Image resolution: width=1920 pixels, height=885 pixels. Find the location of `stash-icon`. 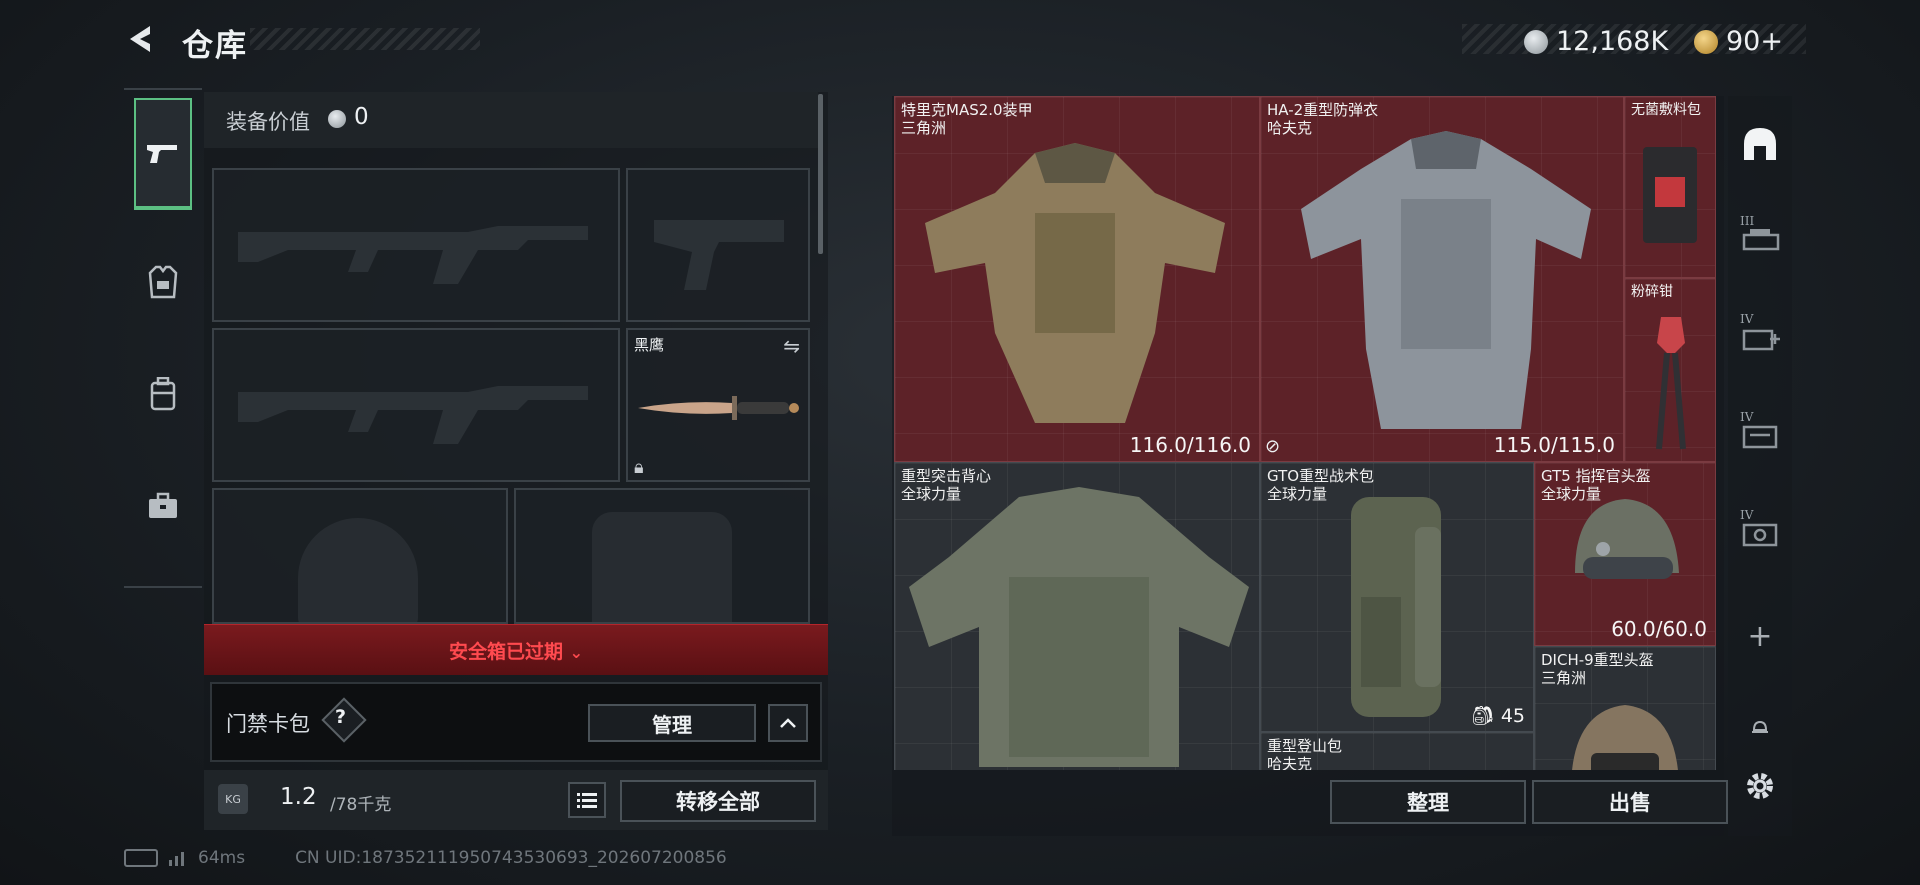

stash-icon is located at coordinates (1760, 144).